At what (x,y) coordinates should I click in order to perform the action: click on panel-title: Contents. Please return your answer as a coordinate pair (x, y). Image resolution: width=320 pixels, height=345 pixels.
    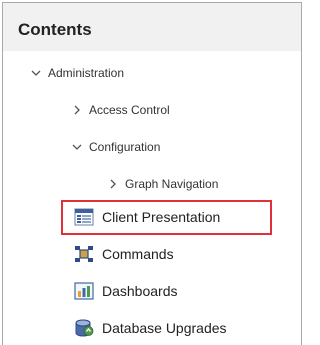
    Looking at the image, I should click on (55, 29).